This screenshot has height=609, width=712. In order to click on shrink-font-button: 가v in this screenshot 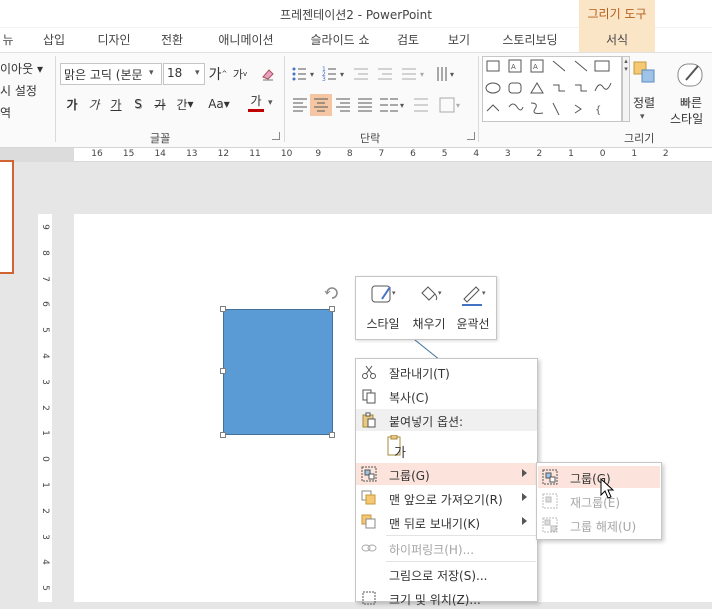, I will do `click(240, 74)`.